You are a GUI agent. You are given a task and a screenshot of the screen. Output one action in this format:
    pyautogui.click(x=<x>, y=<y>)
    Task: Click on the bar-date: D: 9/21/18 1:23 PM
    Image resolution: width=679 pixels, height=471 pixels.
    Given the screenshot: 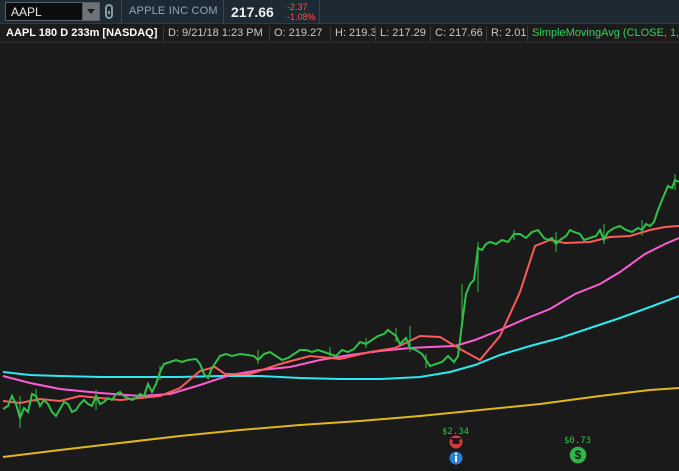 What is the action you would take?
    pyautogui.click(x=215, y=33)
    